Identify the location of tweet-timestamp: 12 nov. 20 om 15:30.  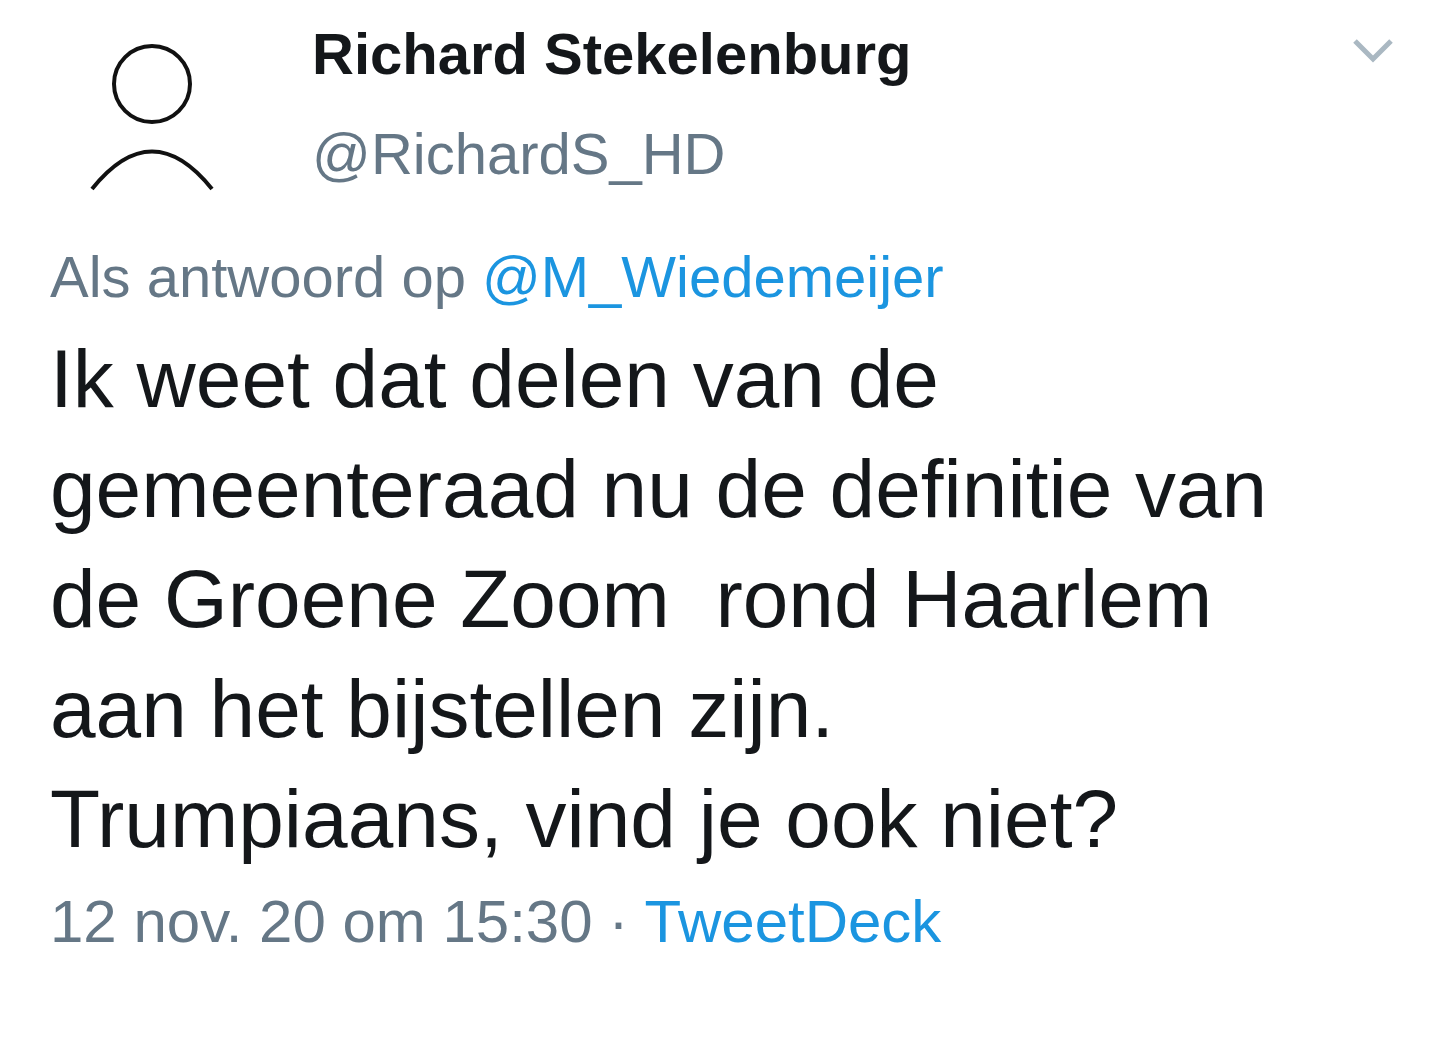
(321, 922).